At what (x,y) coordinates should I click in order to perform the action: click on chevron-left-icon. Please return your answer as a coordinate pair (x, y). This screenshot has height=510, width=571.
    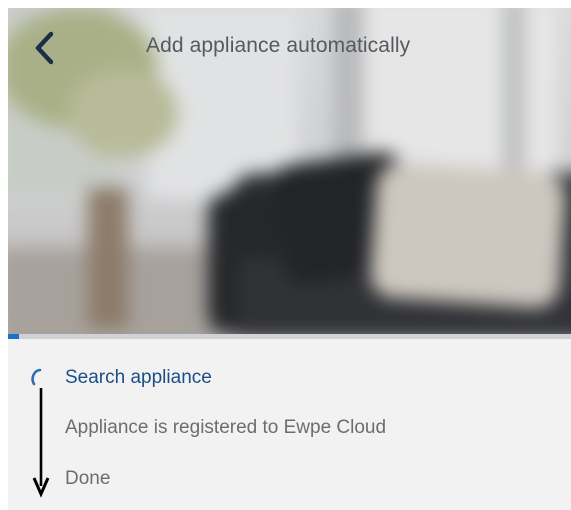
    Looking at the image, I should click on (44, 48).